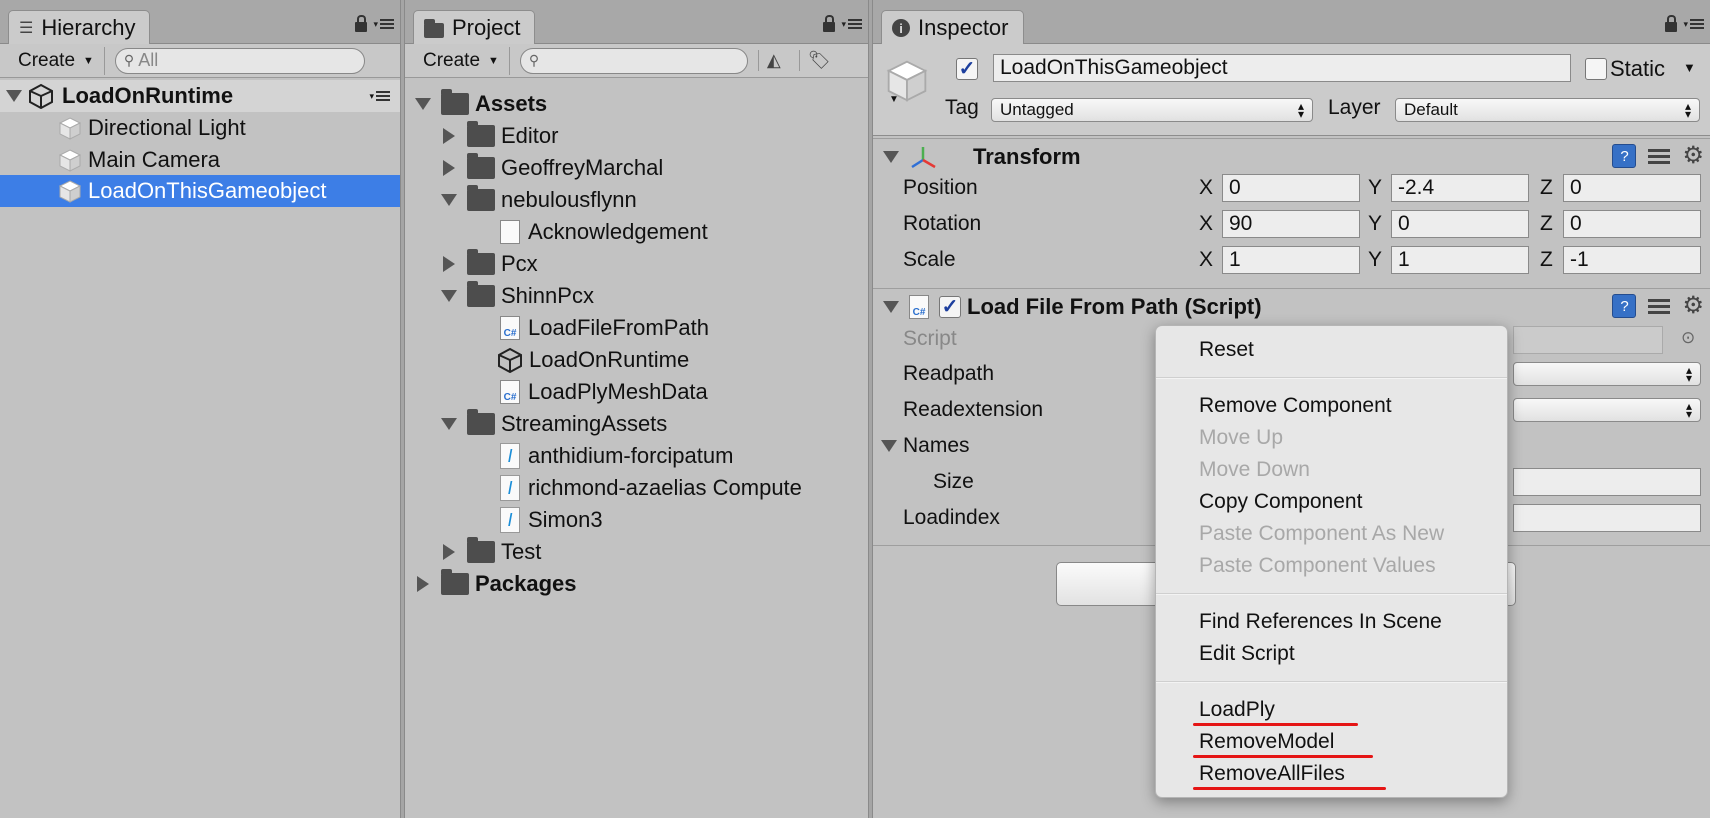  I want to click on scale-y-field: 1, so click(1460, 260).